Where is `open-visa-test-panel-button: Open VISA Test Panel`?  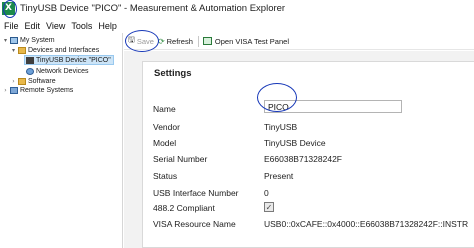
open-visa-test-panel-button: Open VISA Test Panel is located at coordinates (245, 41).